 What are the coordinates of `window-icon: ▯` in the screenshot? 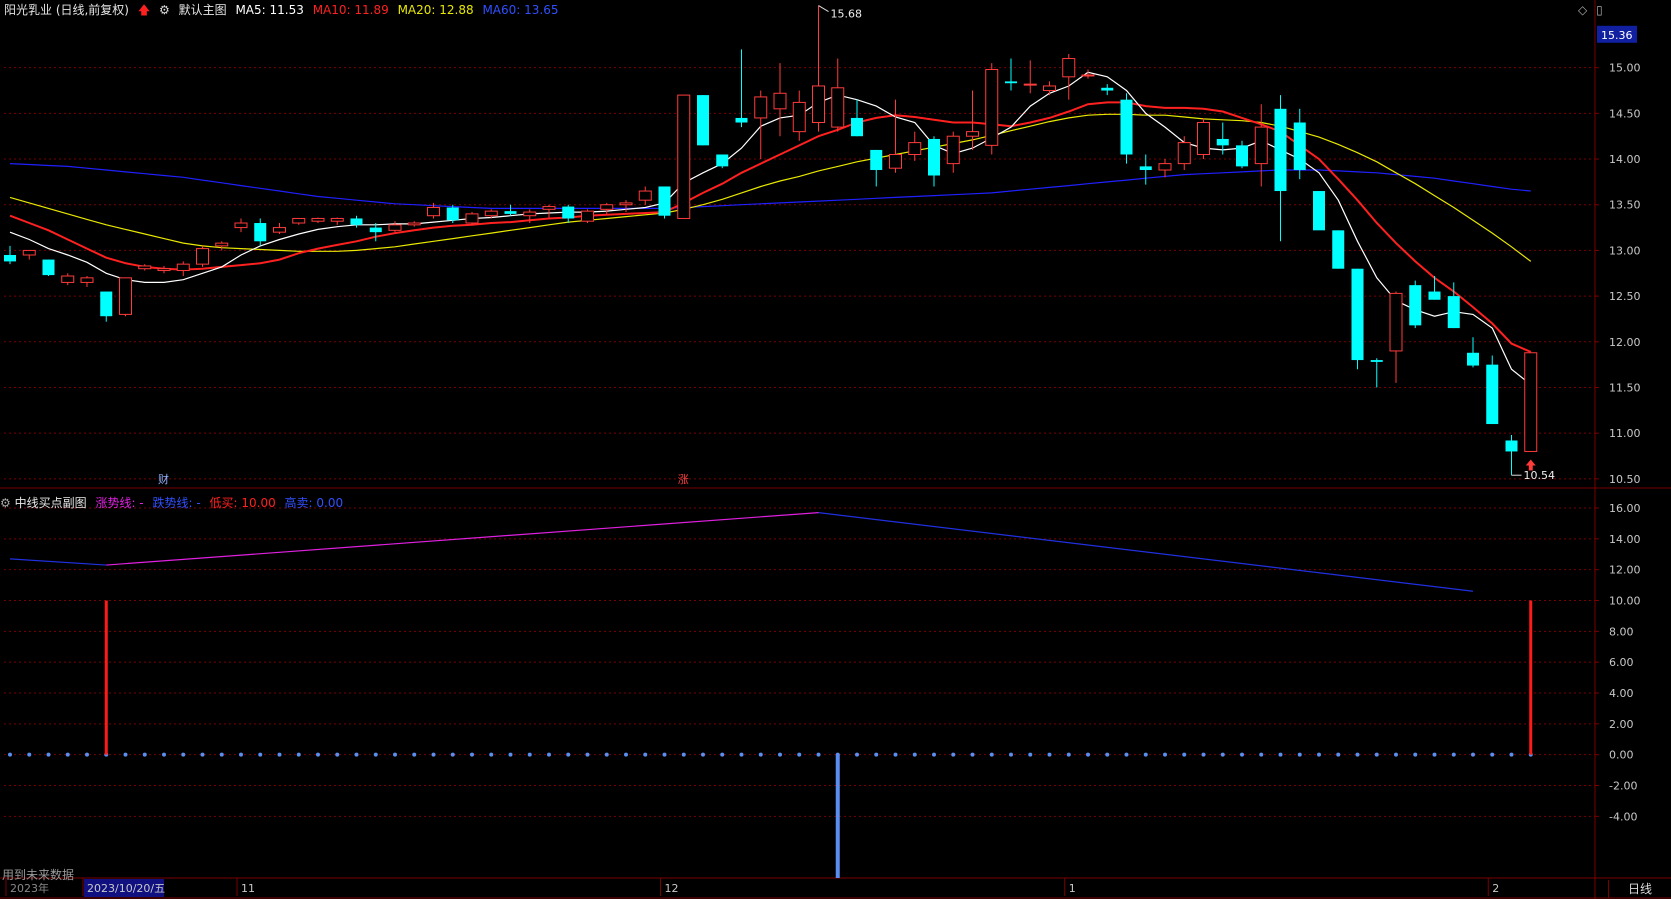 It's located at (1599, 10).